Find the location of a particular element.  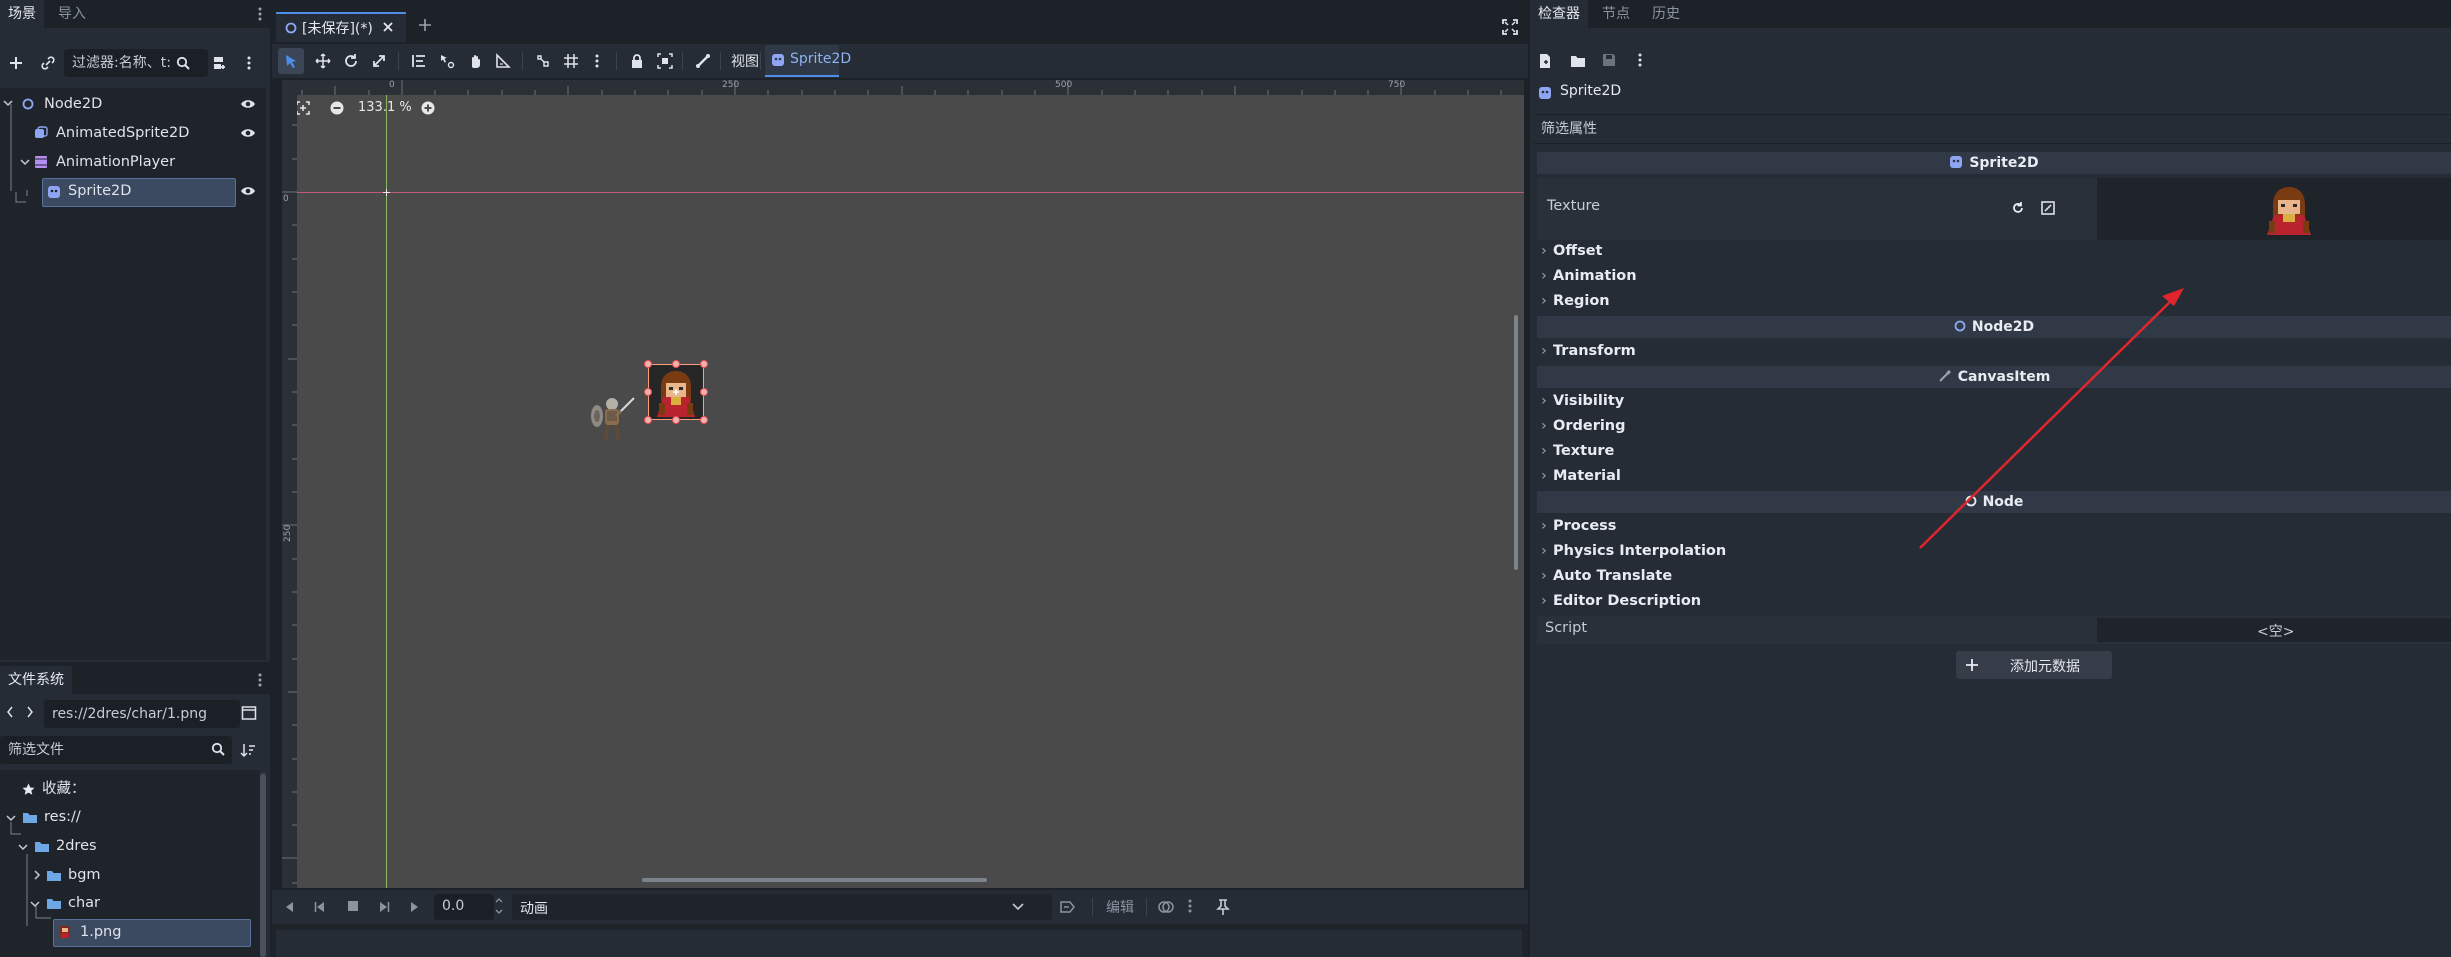

time-spinner-icon is located at coordinates (499, 906).